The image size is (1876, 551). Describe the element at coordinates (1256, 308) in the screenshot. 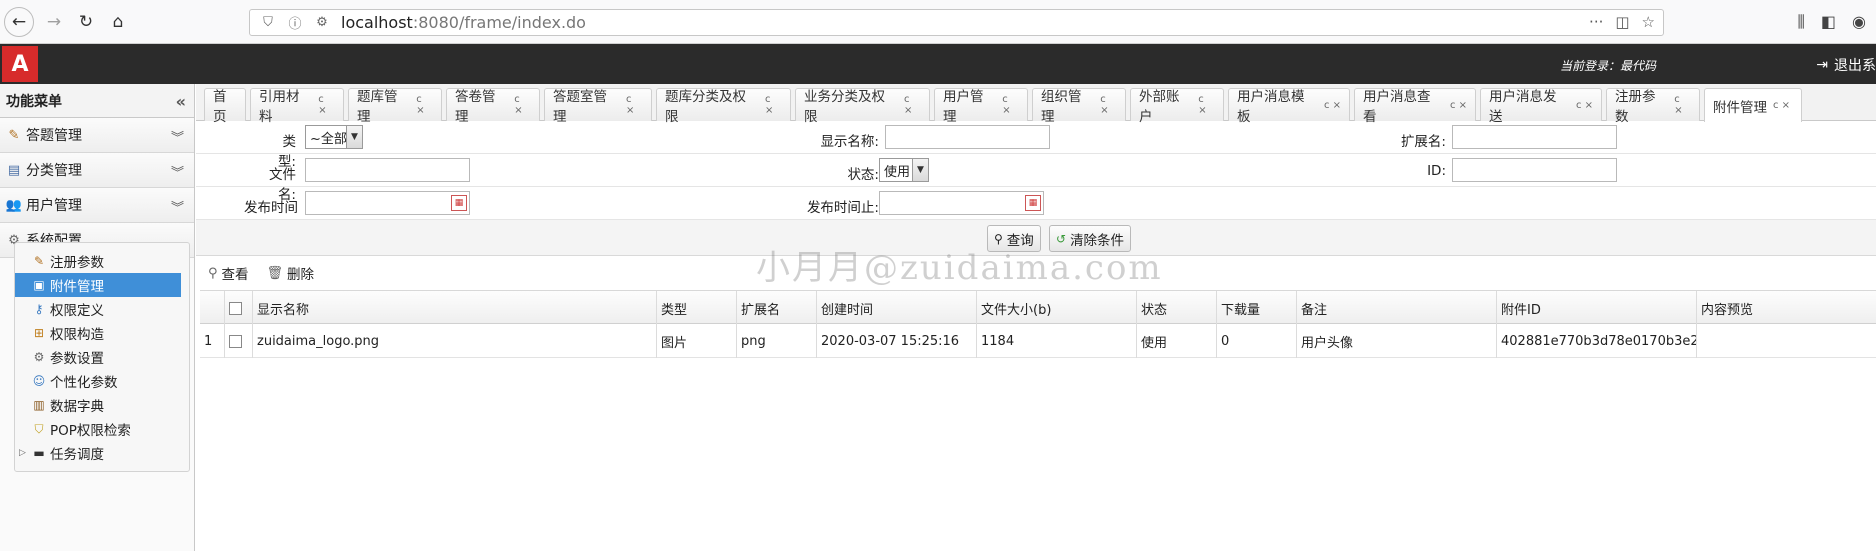

I see `col-downloads: 下载量` at that location.